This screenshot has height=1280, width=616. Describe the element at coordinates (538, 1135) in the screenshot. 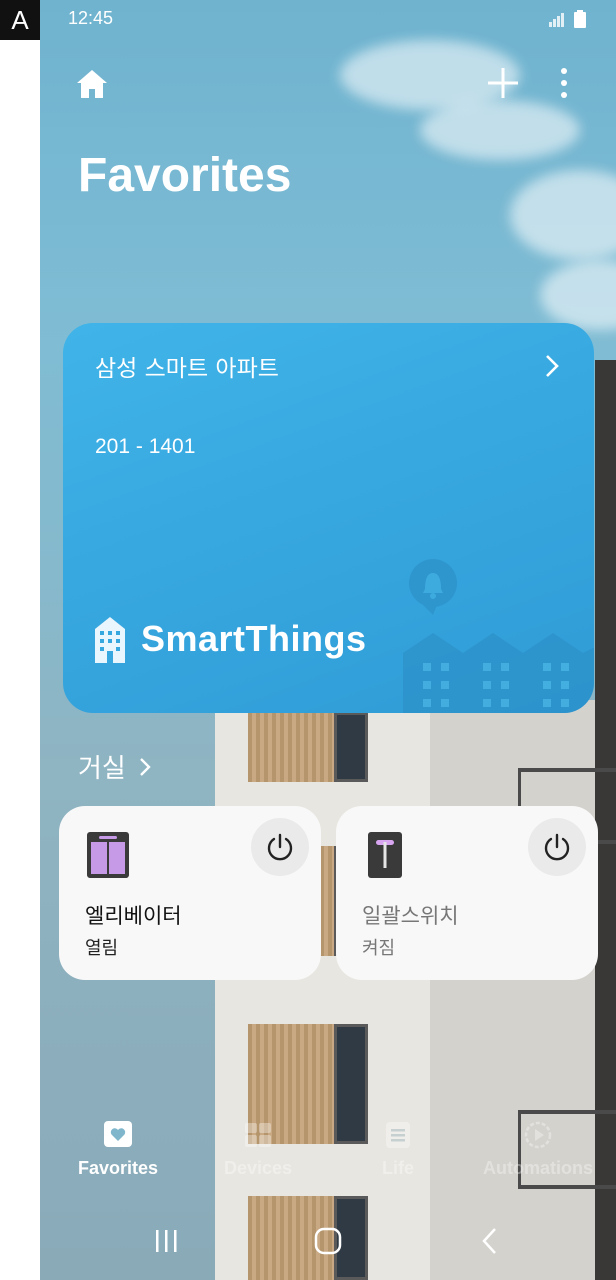

I see `play-icon` at that location.